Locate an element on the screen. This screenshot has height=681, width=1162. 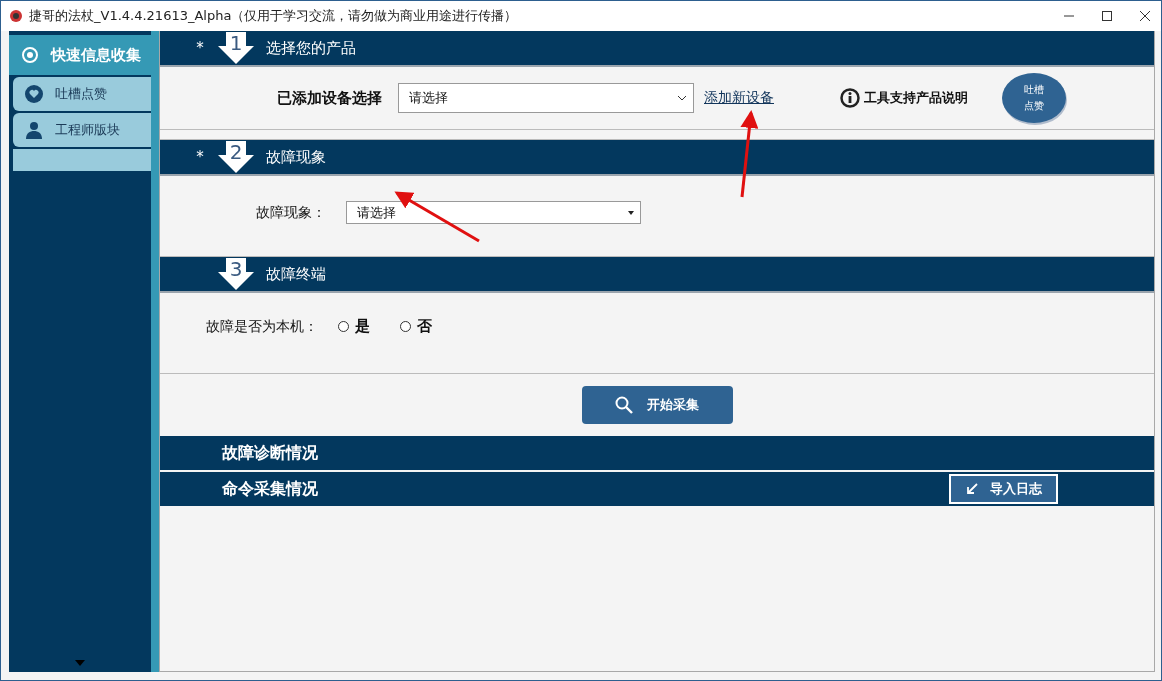
banner-title: 命令采集情况 is located at coordinates (270, 489).